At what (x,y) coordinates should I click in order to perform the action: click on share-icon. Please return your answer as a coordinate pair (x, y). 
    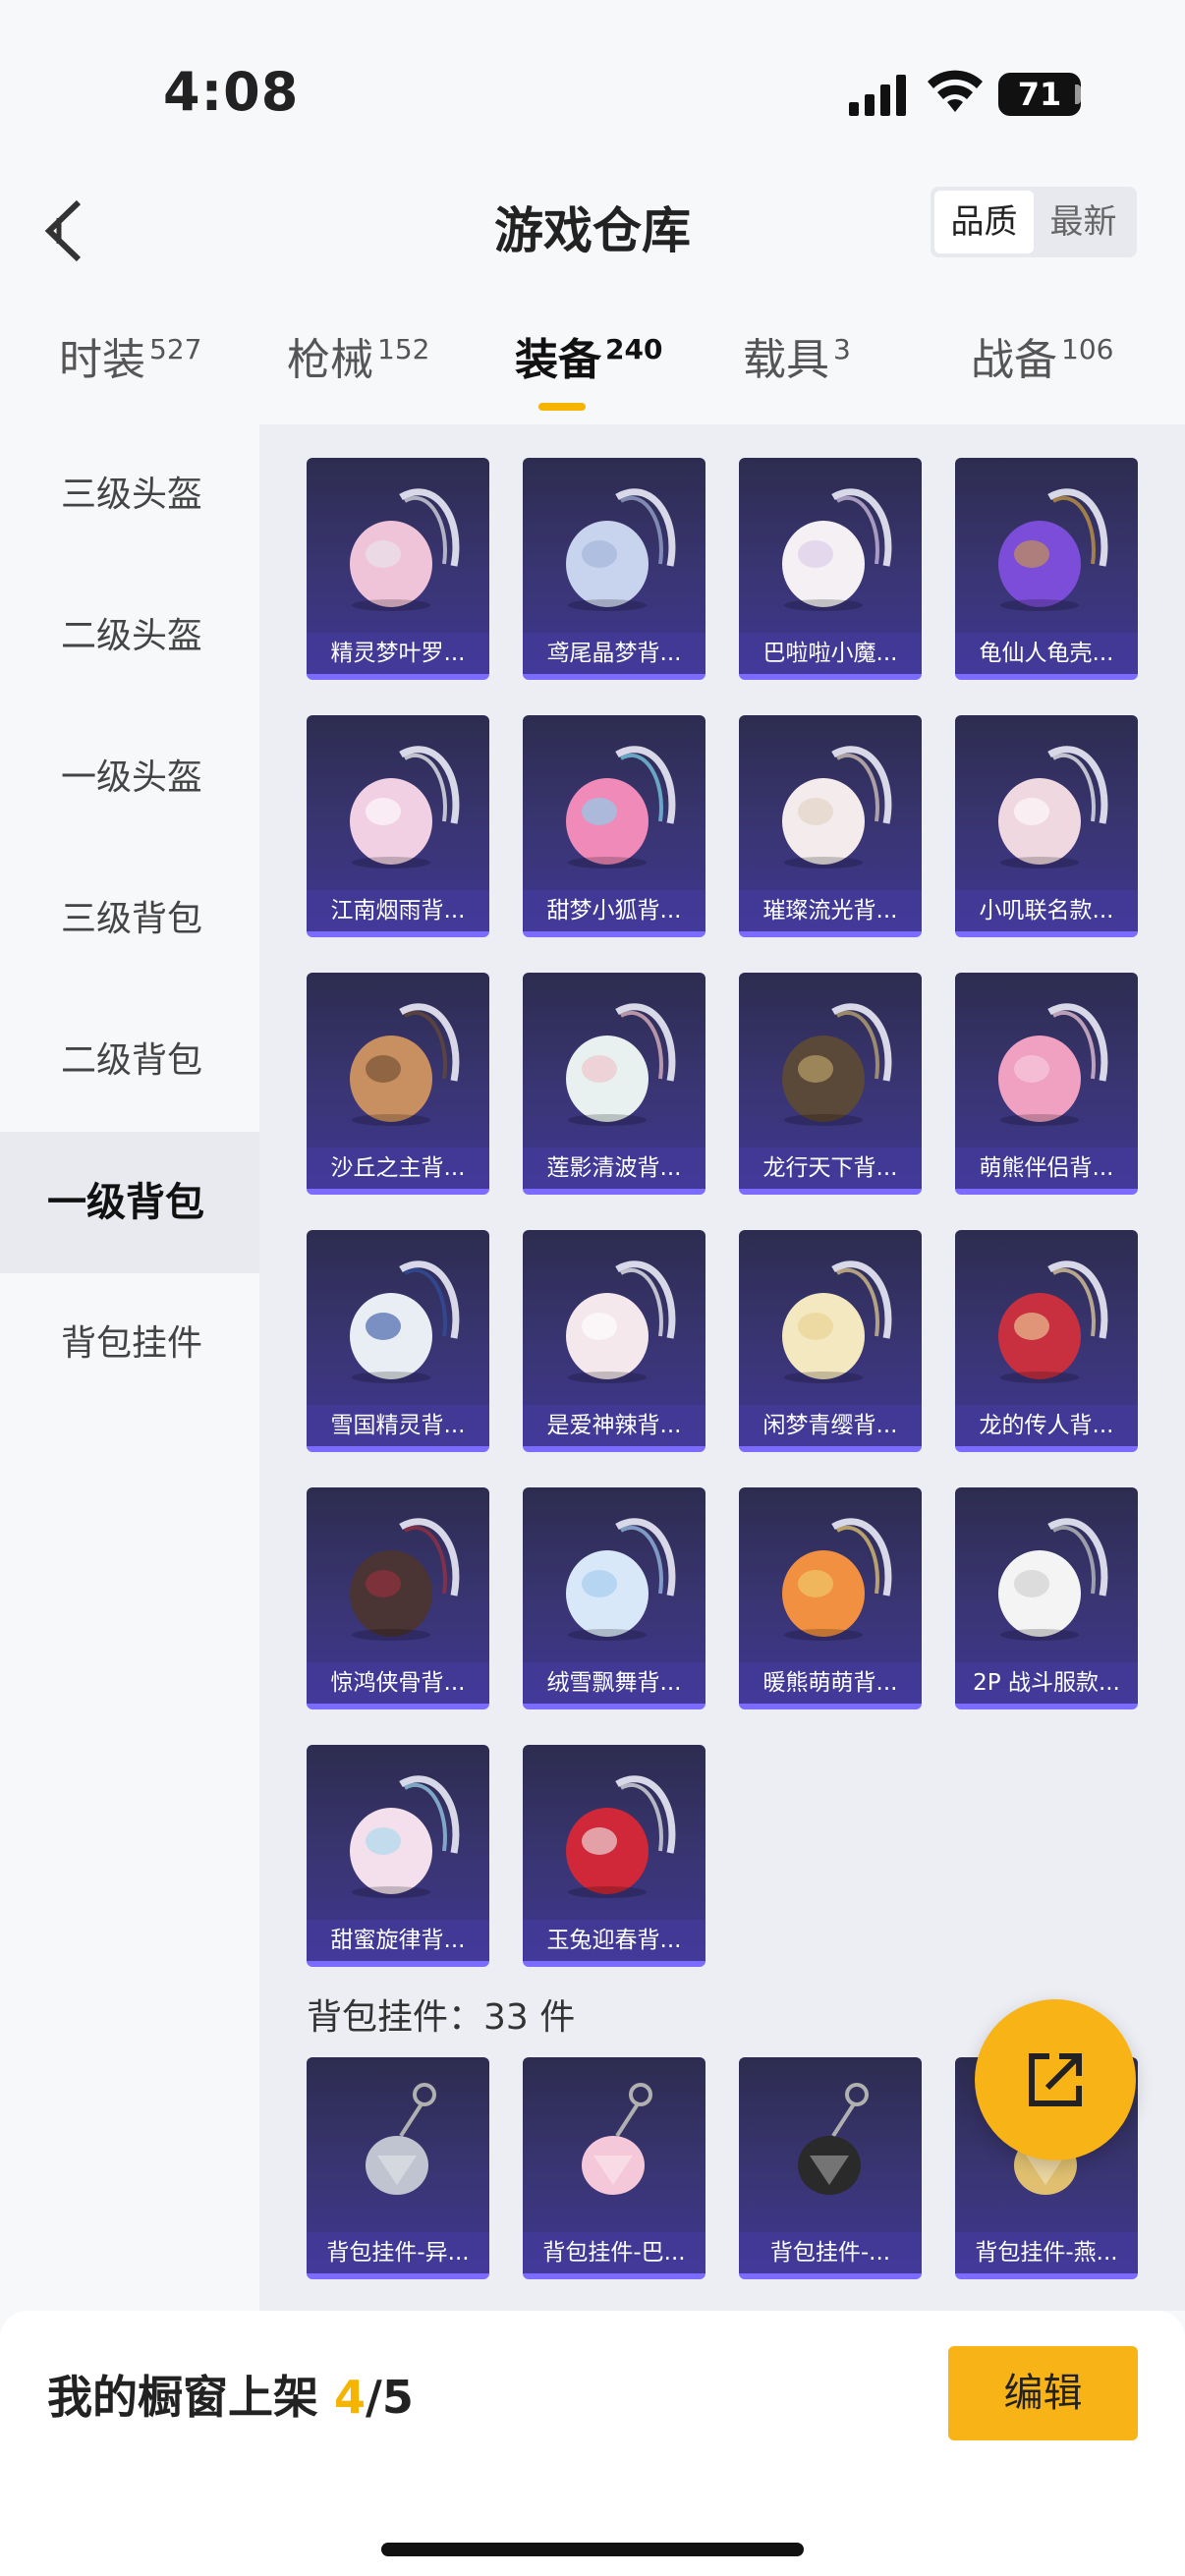
    Looking at the image, I should click on (1056, 2079).